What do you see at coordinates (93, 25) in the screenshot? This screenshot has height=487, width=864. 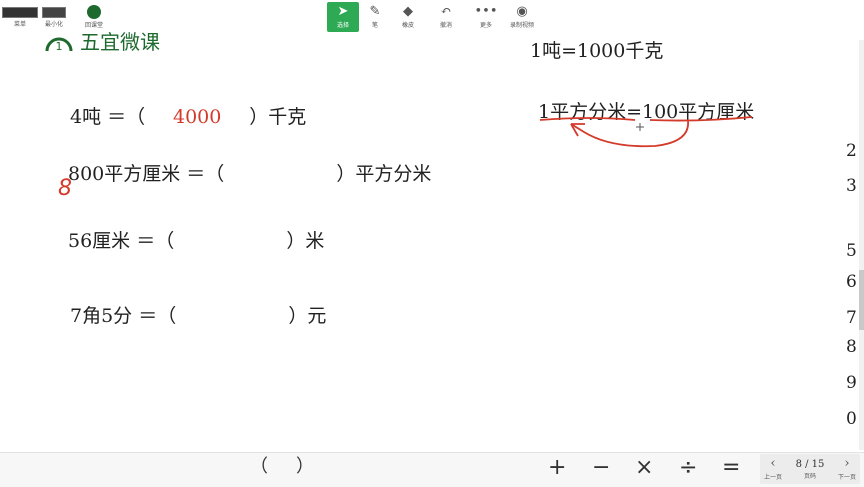 I see `classroom-label: 回课堂` at bounding box center [93, 25].